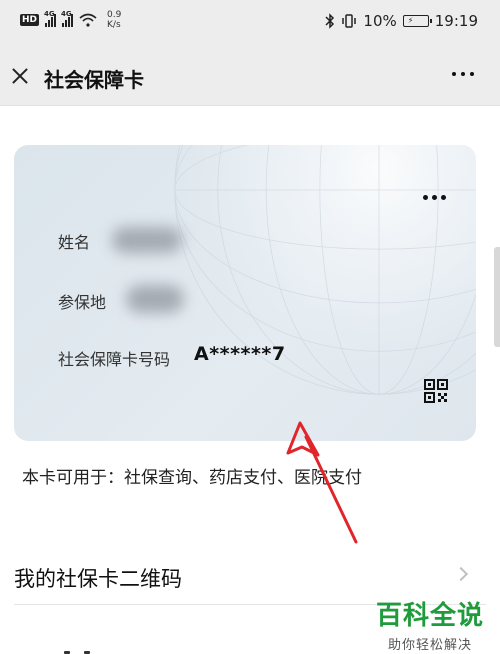 This screenshot has height=654, width=500. I want to click on network-speed: 0.9 K/s, so click(114, 20).